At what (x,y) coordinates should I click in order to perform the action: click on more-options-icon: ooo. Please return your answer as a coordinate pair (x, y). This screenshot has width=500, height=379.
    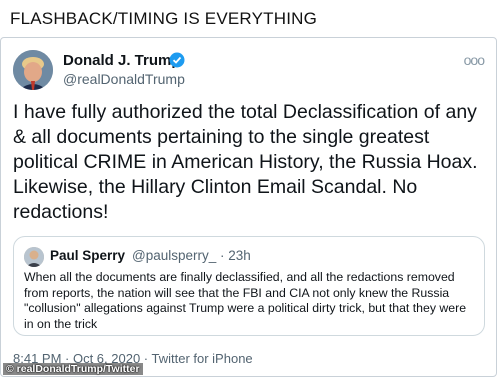
    Looking at the image, I should click on (474, 60).